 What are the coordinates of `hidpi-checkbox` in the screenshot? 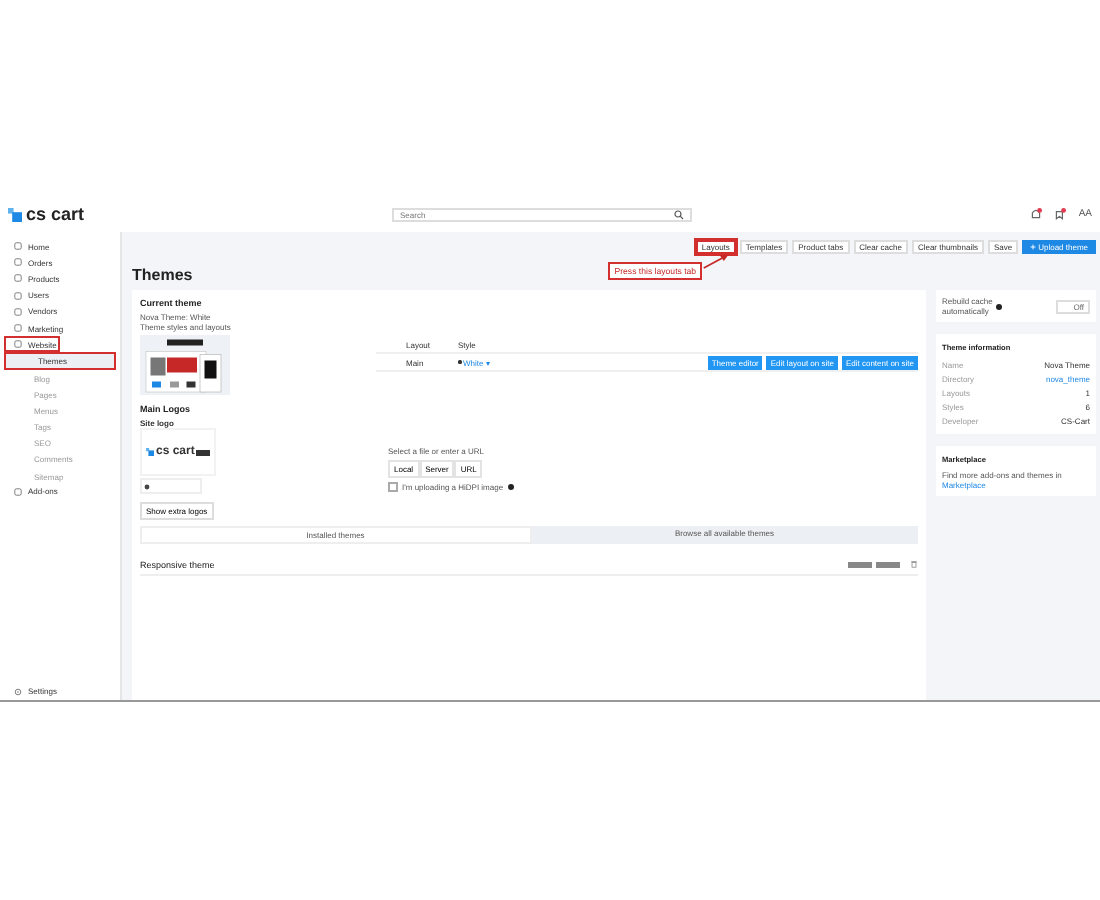 It's located at (393, 487).